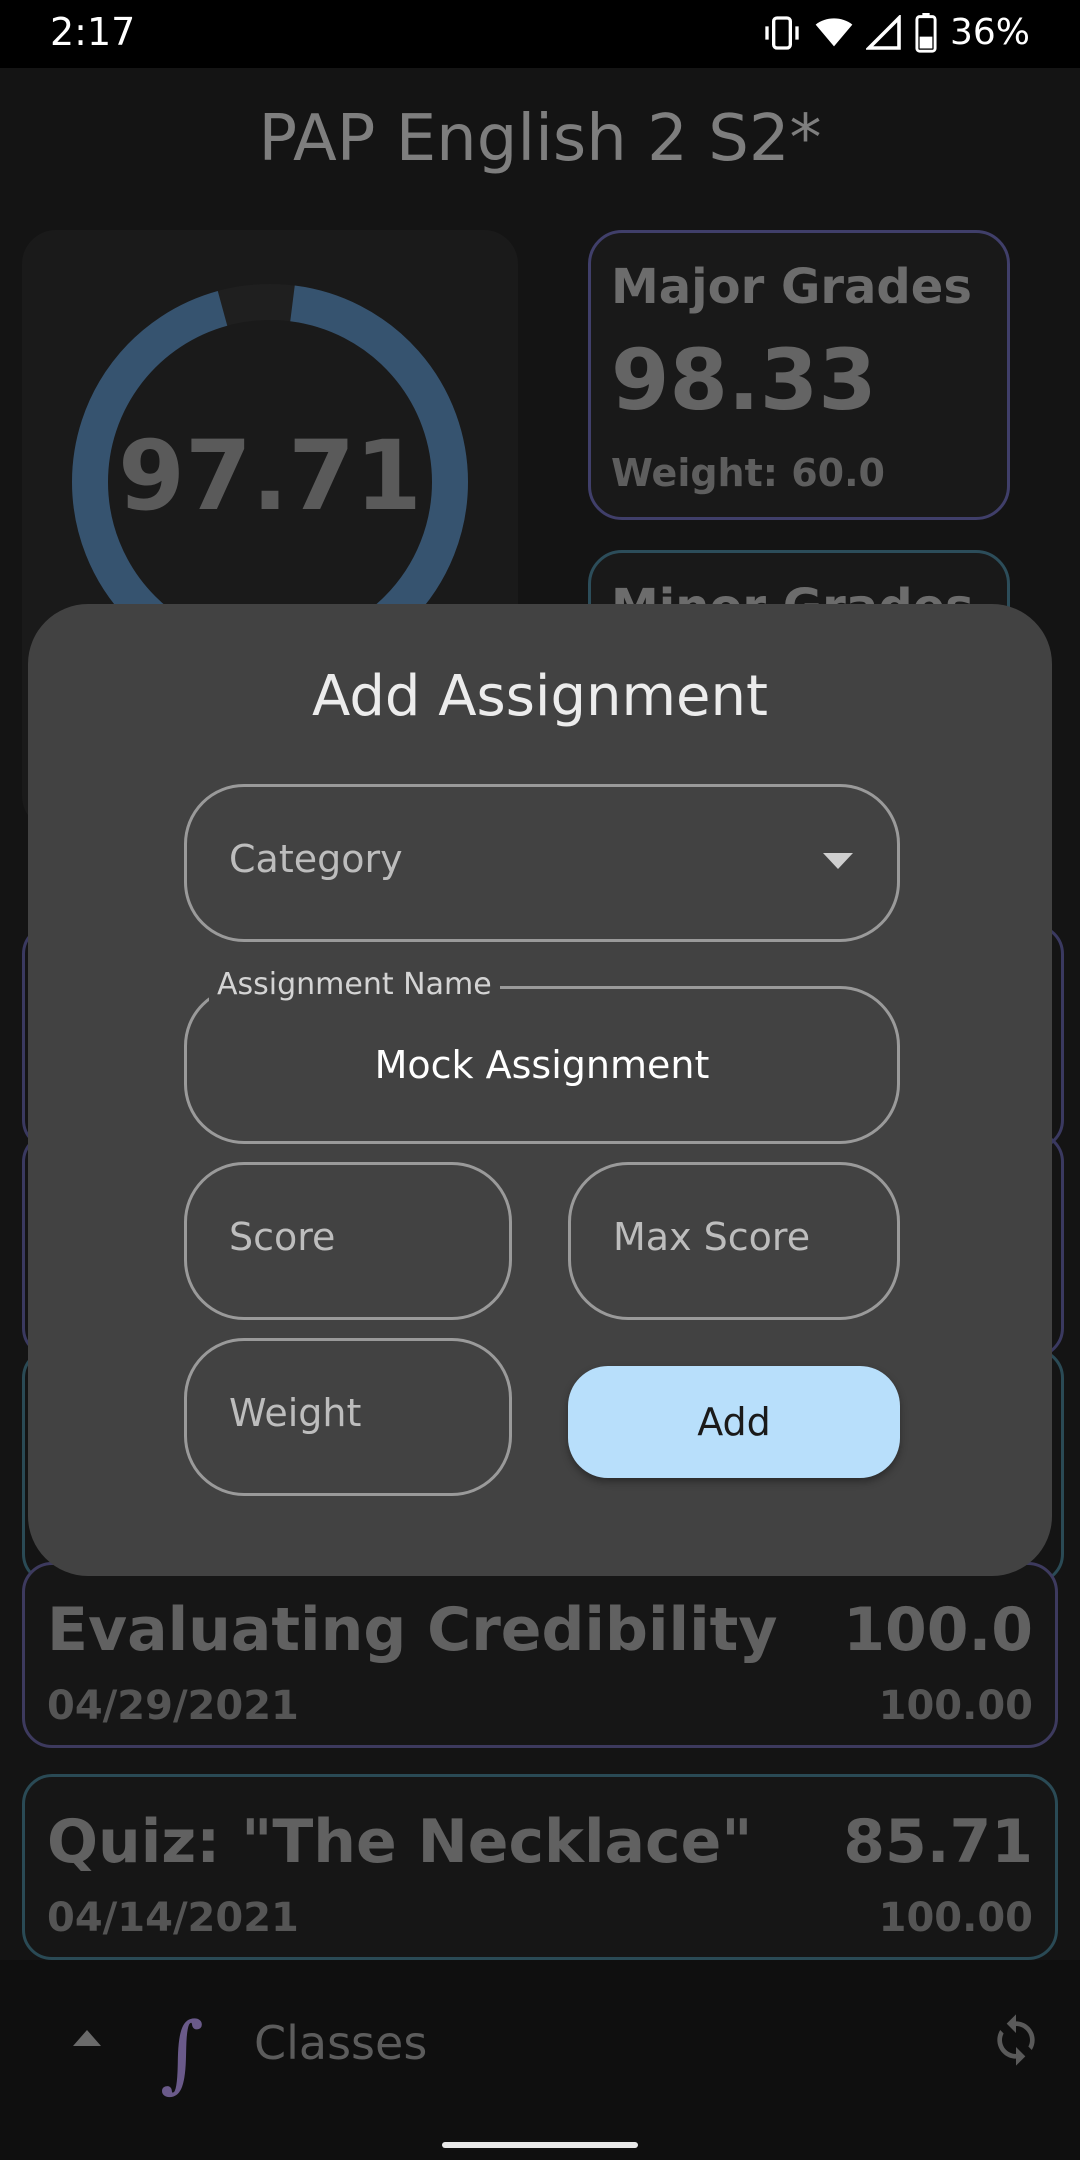  Describe the element at coordinates (542, 1065) in the screenshot. I see `assignment-name-value: Mock Assignment` at that location.